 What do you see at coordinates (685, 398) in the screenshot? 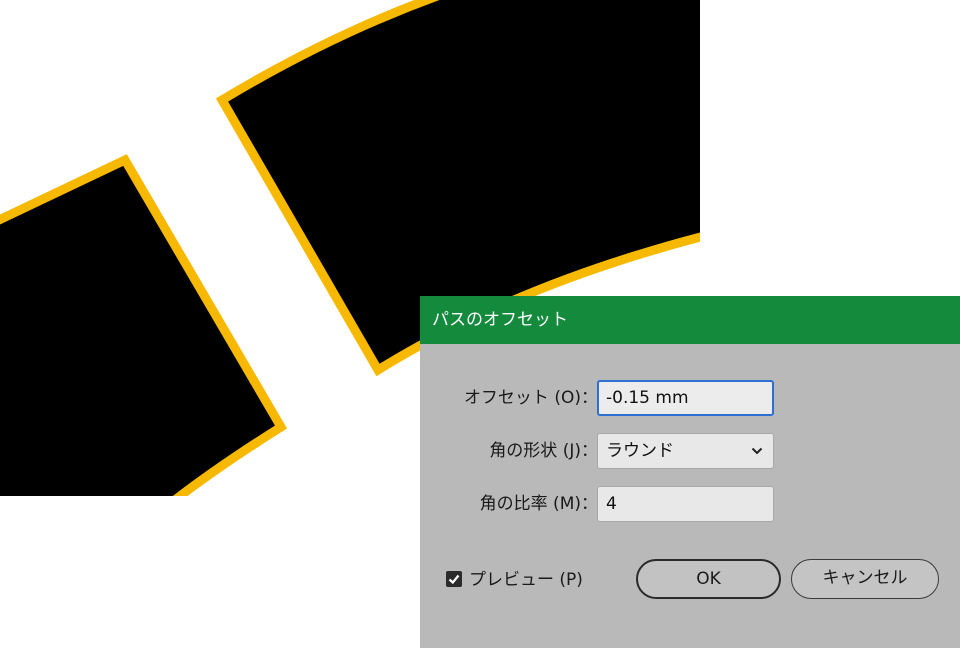
I see `offset-input: -0.15 mm` at bounding box center [685, 398].